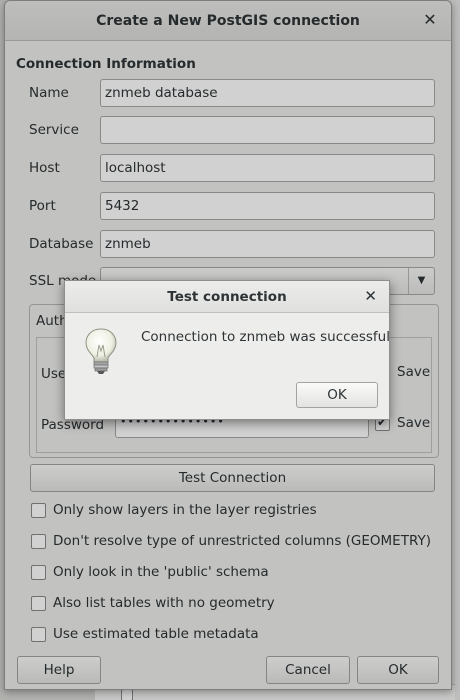  I want to click on option-label: Only look in the 'public' schema, so click(161, 572).